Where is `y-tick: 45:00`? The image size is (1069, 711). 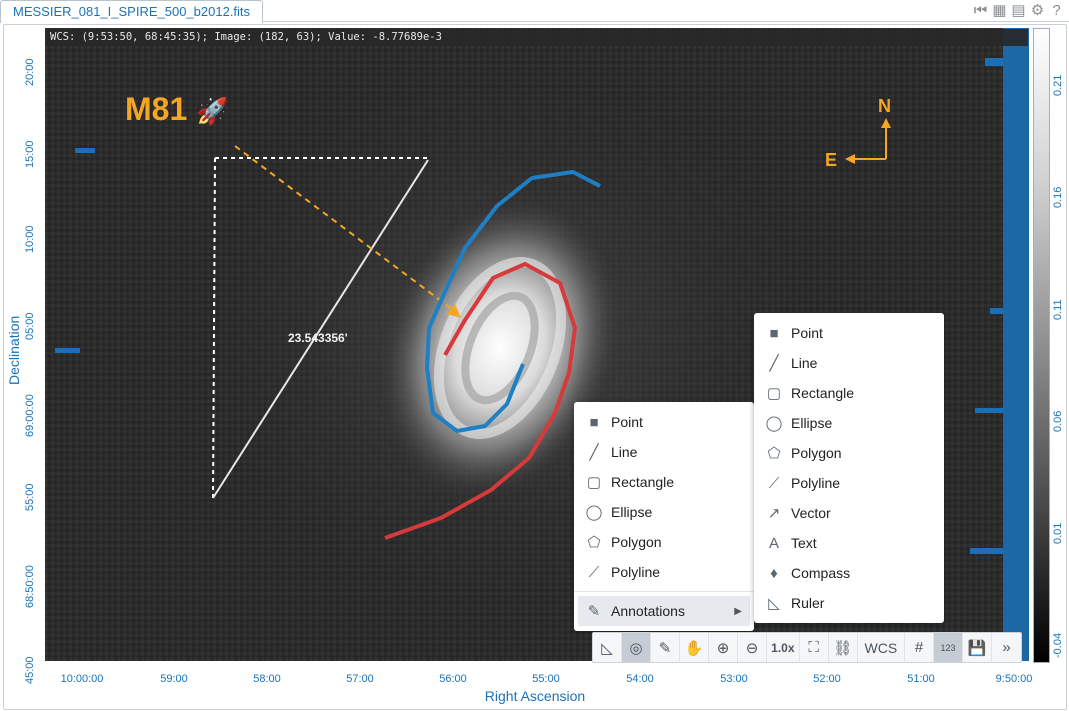
y-tick: 45:00 is located at coordinates (30, 670).